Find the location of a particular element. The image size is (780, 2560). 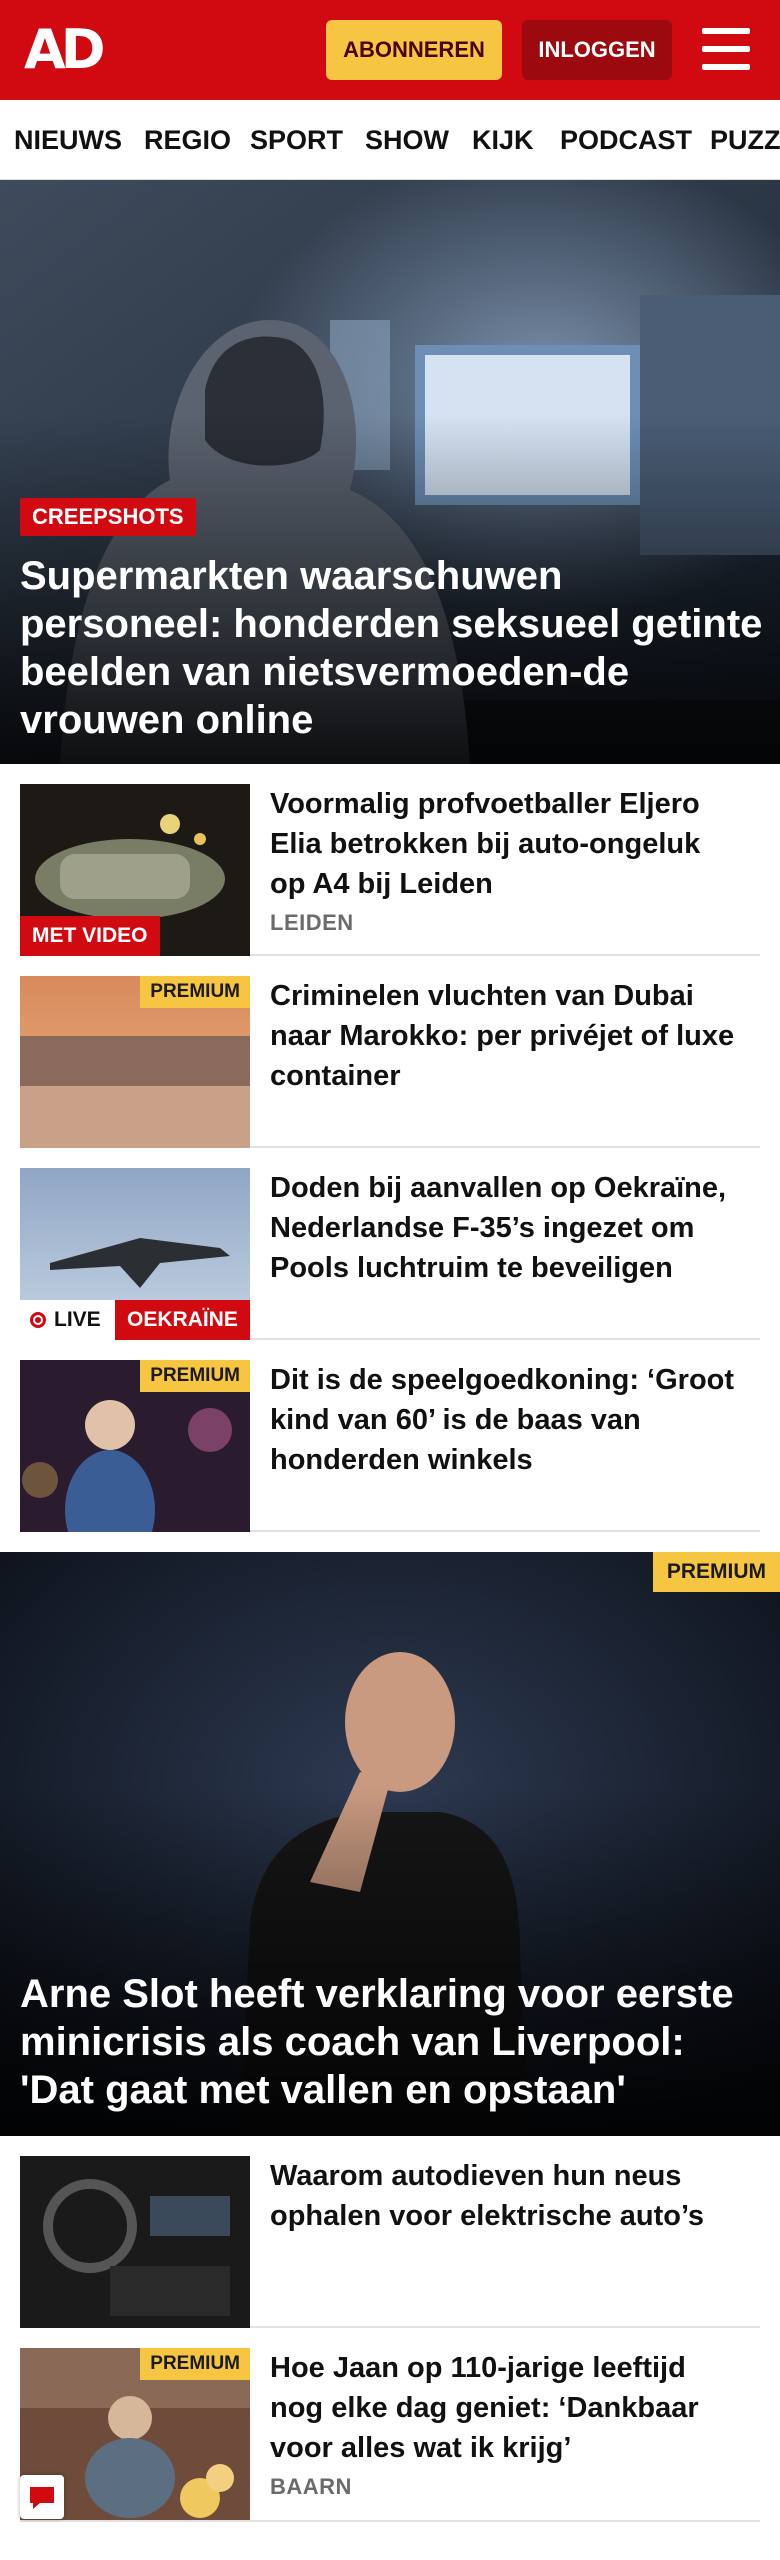

live-dot-icon is located at coordinates (38, 1320).